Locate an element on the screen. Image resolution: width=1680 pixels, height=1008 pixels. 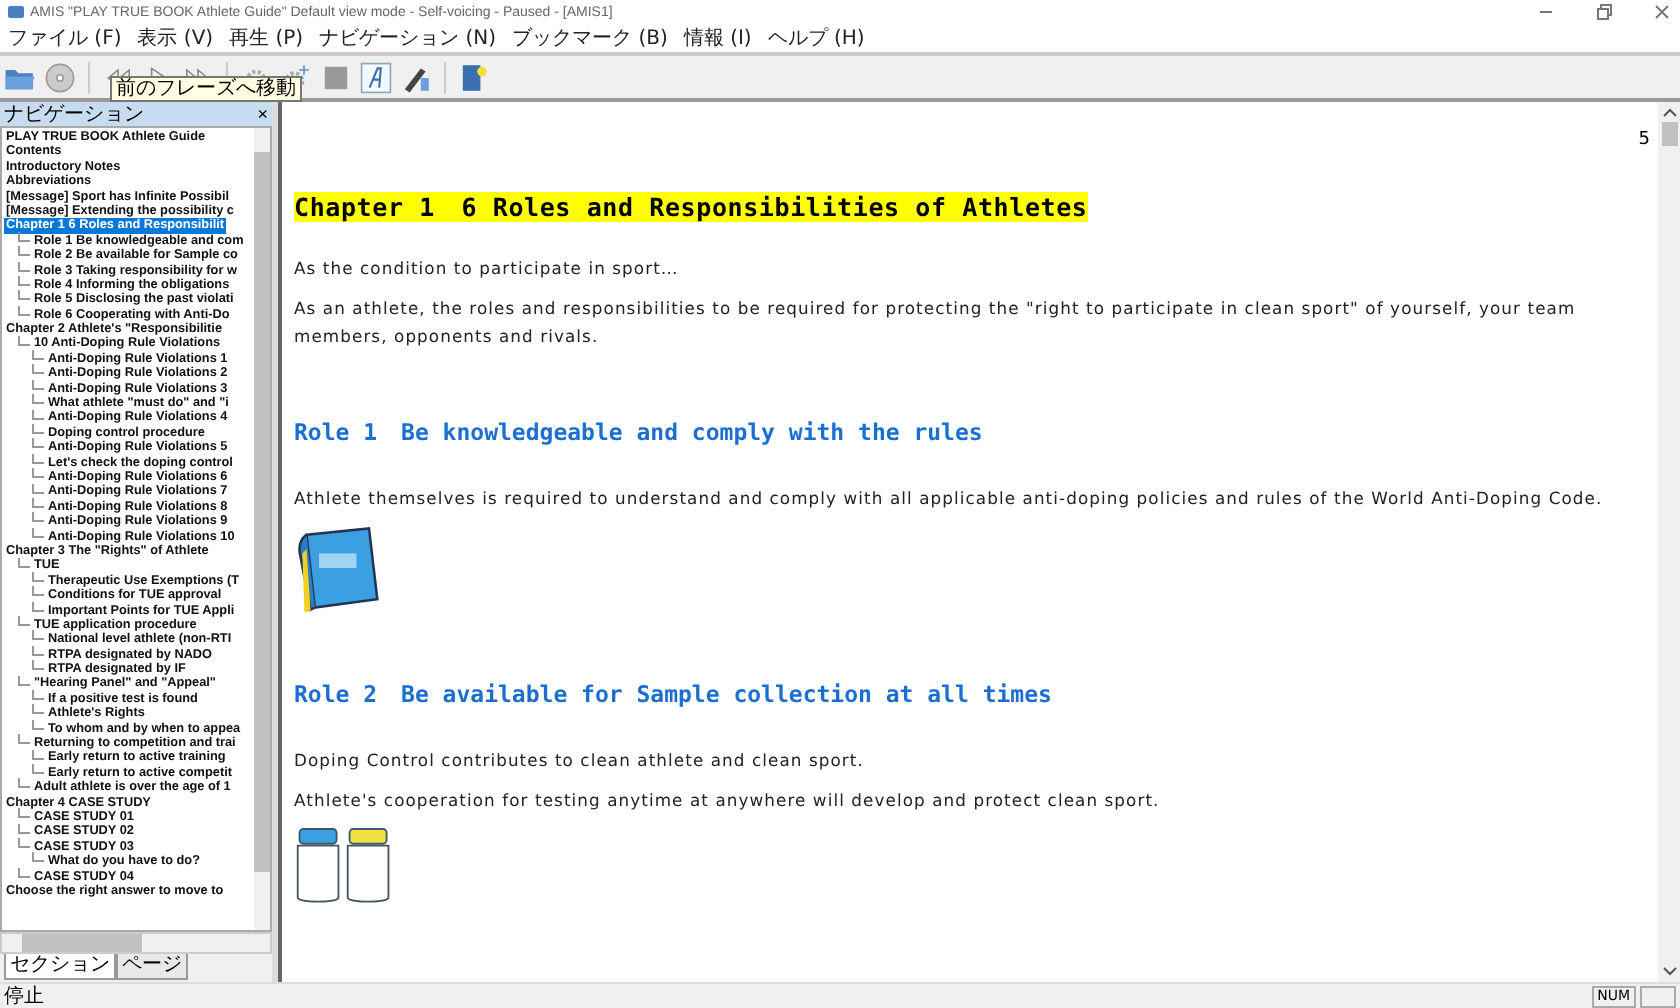
tooltip: 前のフレーズへ移動 is located at coordinates (206, 89).